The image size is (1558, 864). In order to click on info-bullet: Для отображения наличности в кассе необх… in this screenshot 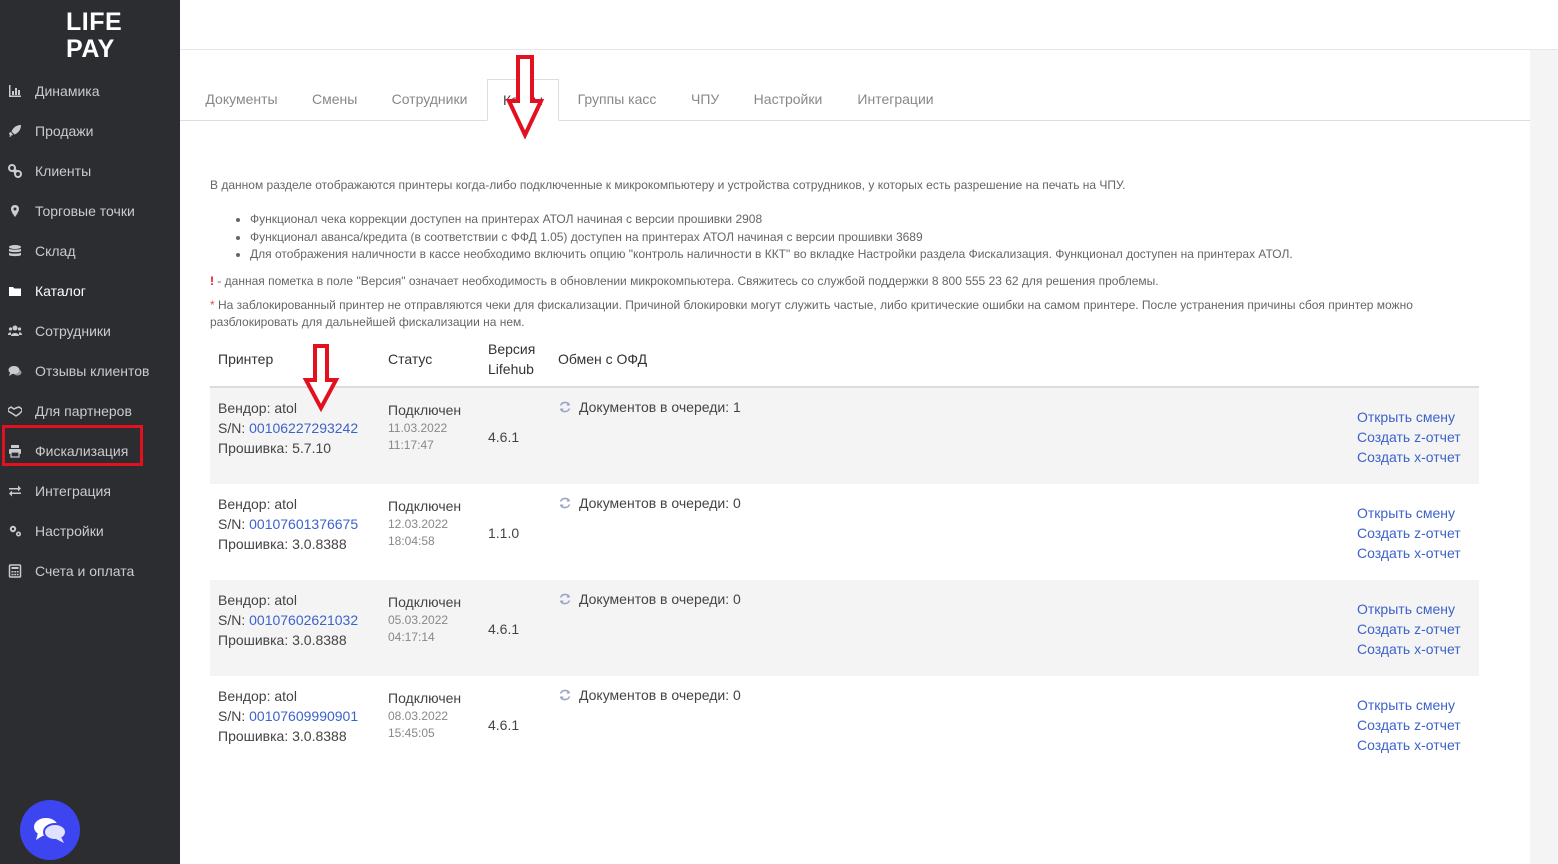, I will do `click(771, 255)`.